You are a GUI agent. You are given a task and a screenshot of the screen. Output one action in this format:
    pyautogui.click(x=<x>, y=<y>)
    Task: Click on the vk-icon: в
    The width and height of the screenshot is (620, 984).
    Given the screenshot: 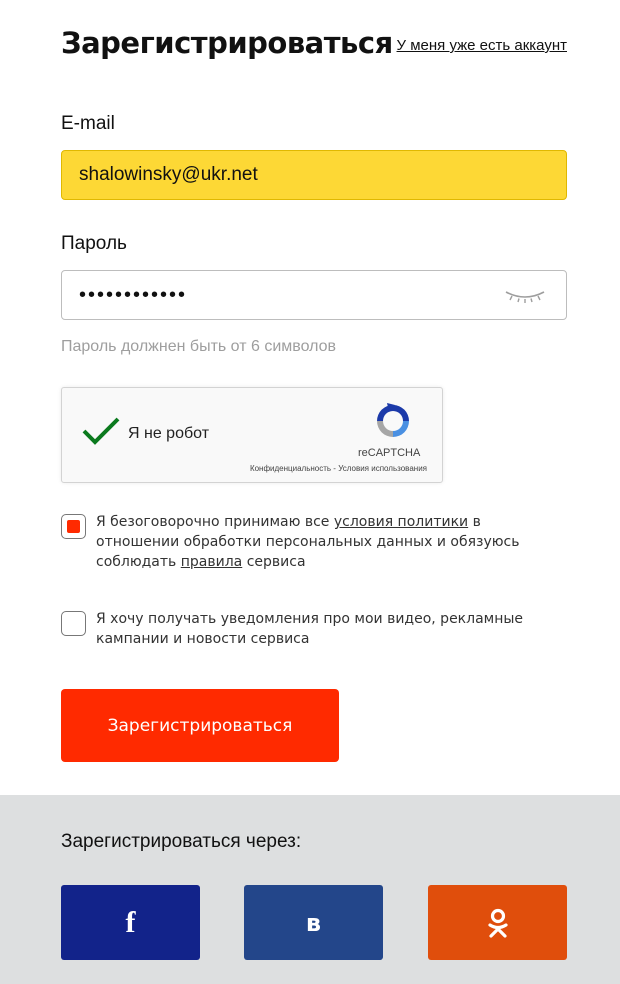 What is the action you would take?
    pyautogui.click(x=313, y=922)
    